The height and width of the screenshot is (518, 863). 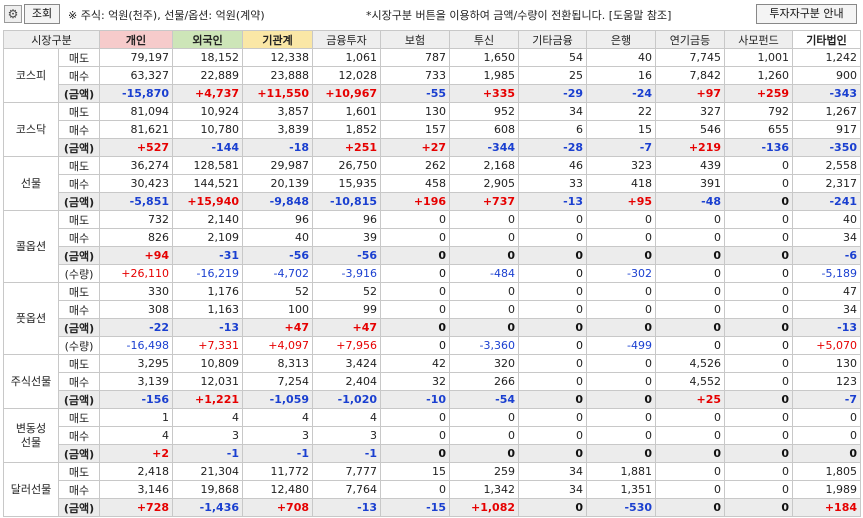 What do you see at coordinates (31, 428) in the screenshot?
I see `market-name-line: 변동성` at bounding box center [31, 428].